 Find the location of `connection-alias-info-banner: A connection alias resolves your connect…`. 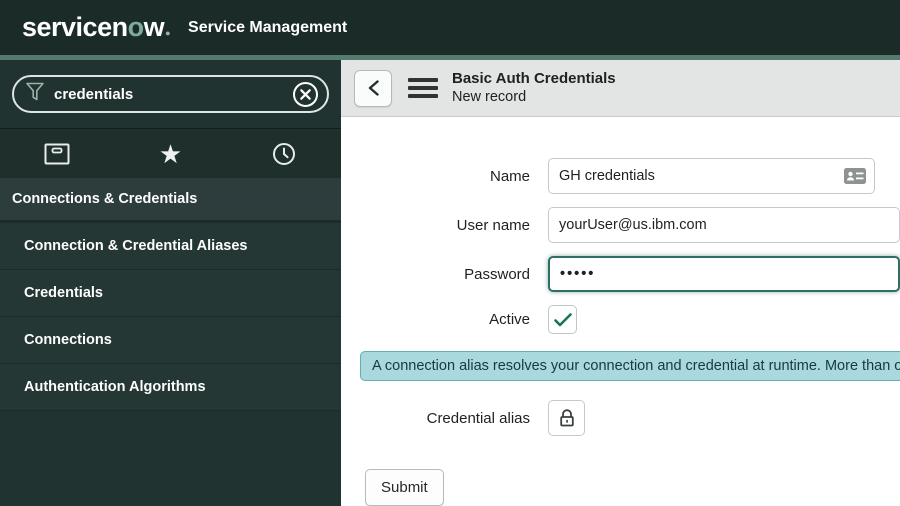

connection-alias-info-banner: A connection alias resolves your connect… is located at coordinates (630, 366).